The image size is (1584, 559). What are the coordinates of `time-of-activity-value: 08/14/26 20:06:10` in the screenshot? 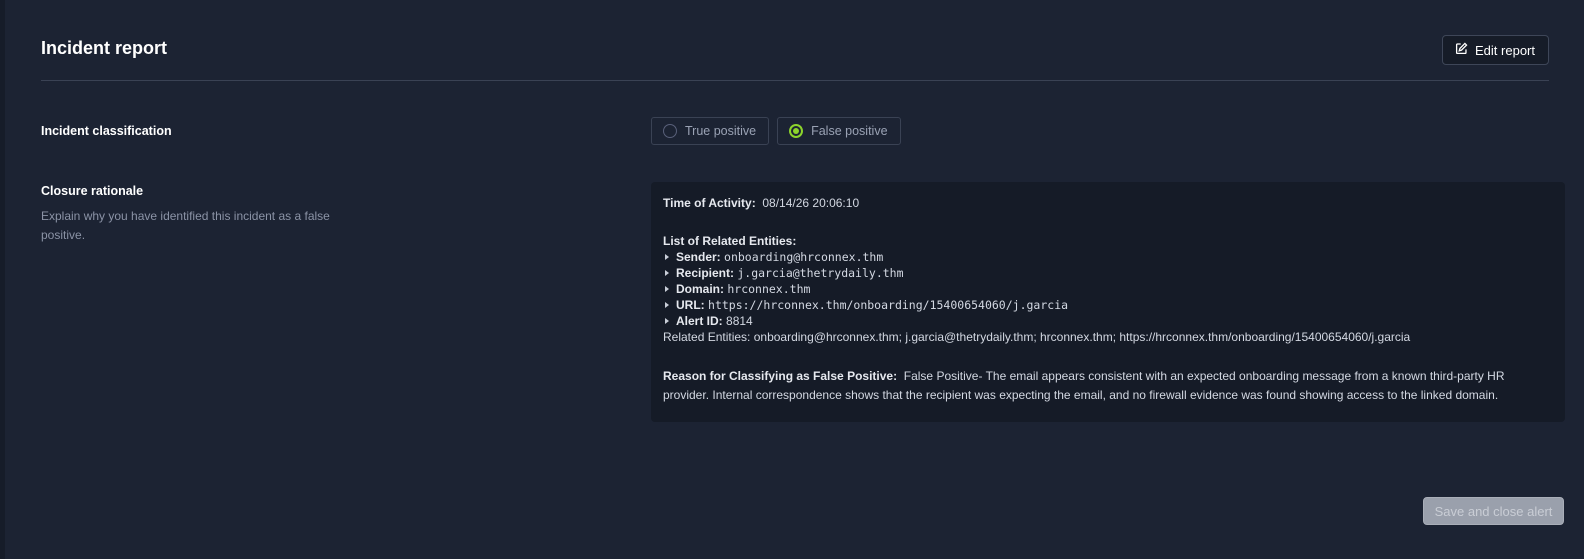 It's located at (811, 203).